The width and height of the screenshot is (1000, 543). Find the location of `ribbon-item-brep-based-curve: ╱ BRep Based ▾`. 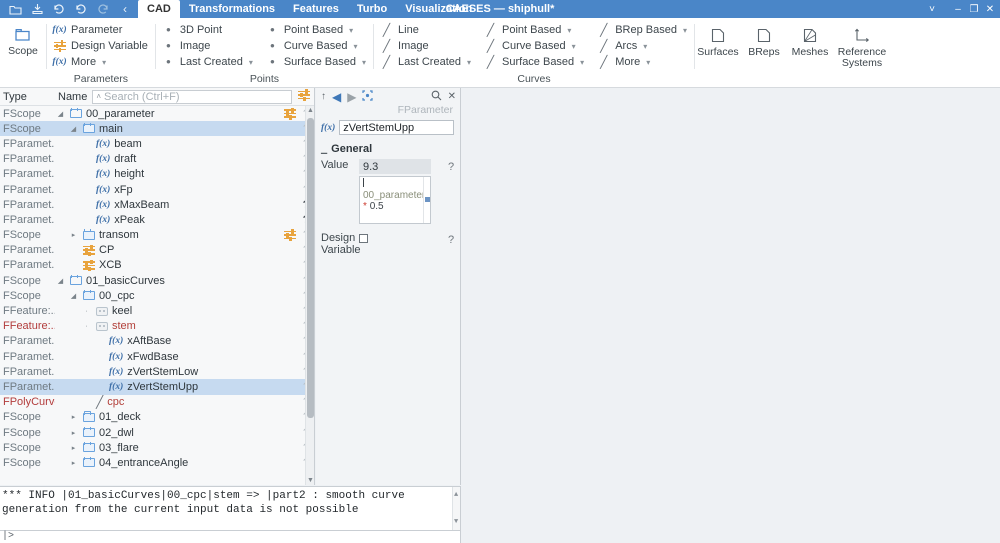

ribbon-item-brep-based-curve: ╱ BRep Based ▾ is located at coordinates (643, 30).